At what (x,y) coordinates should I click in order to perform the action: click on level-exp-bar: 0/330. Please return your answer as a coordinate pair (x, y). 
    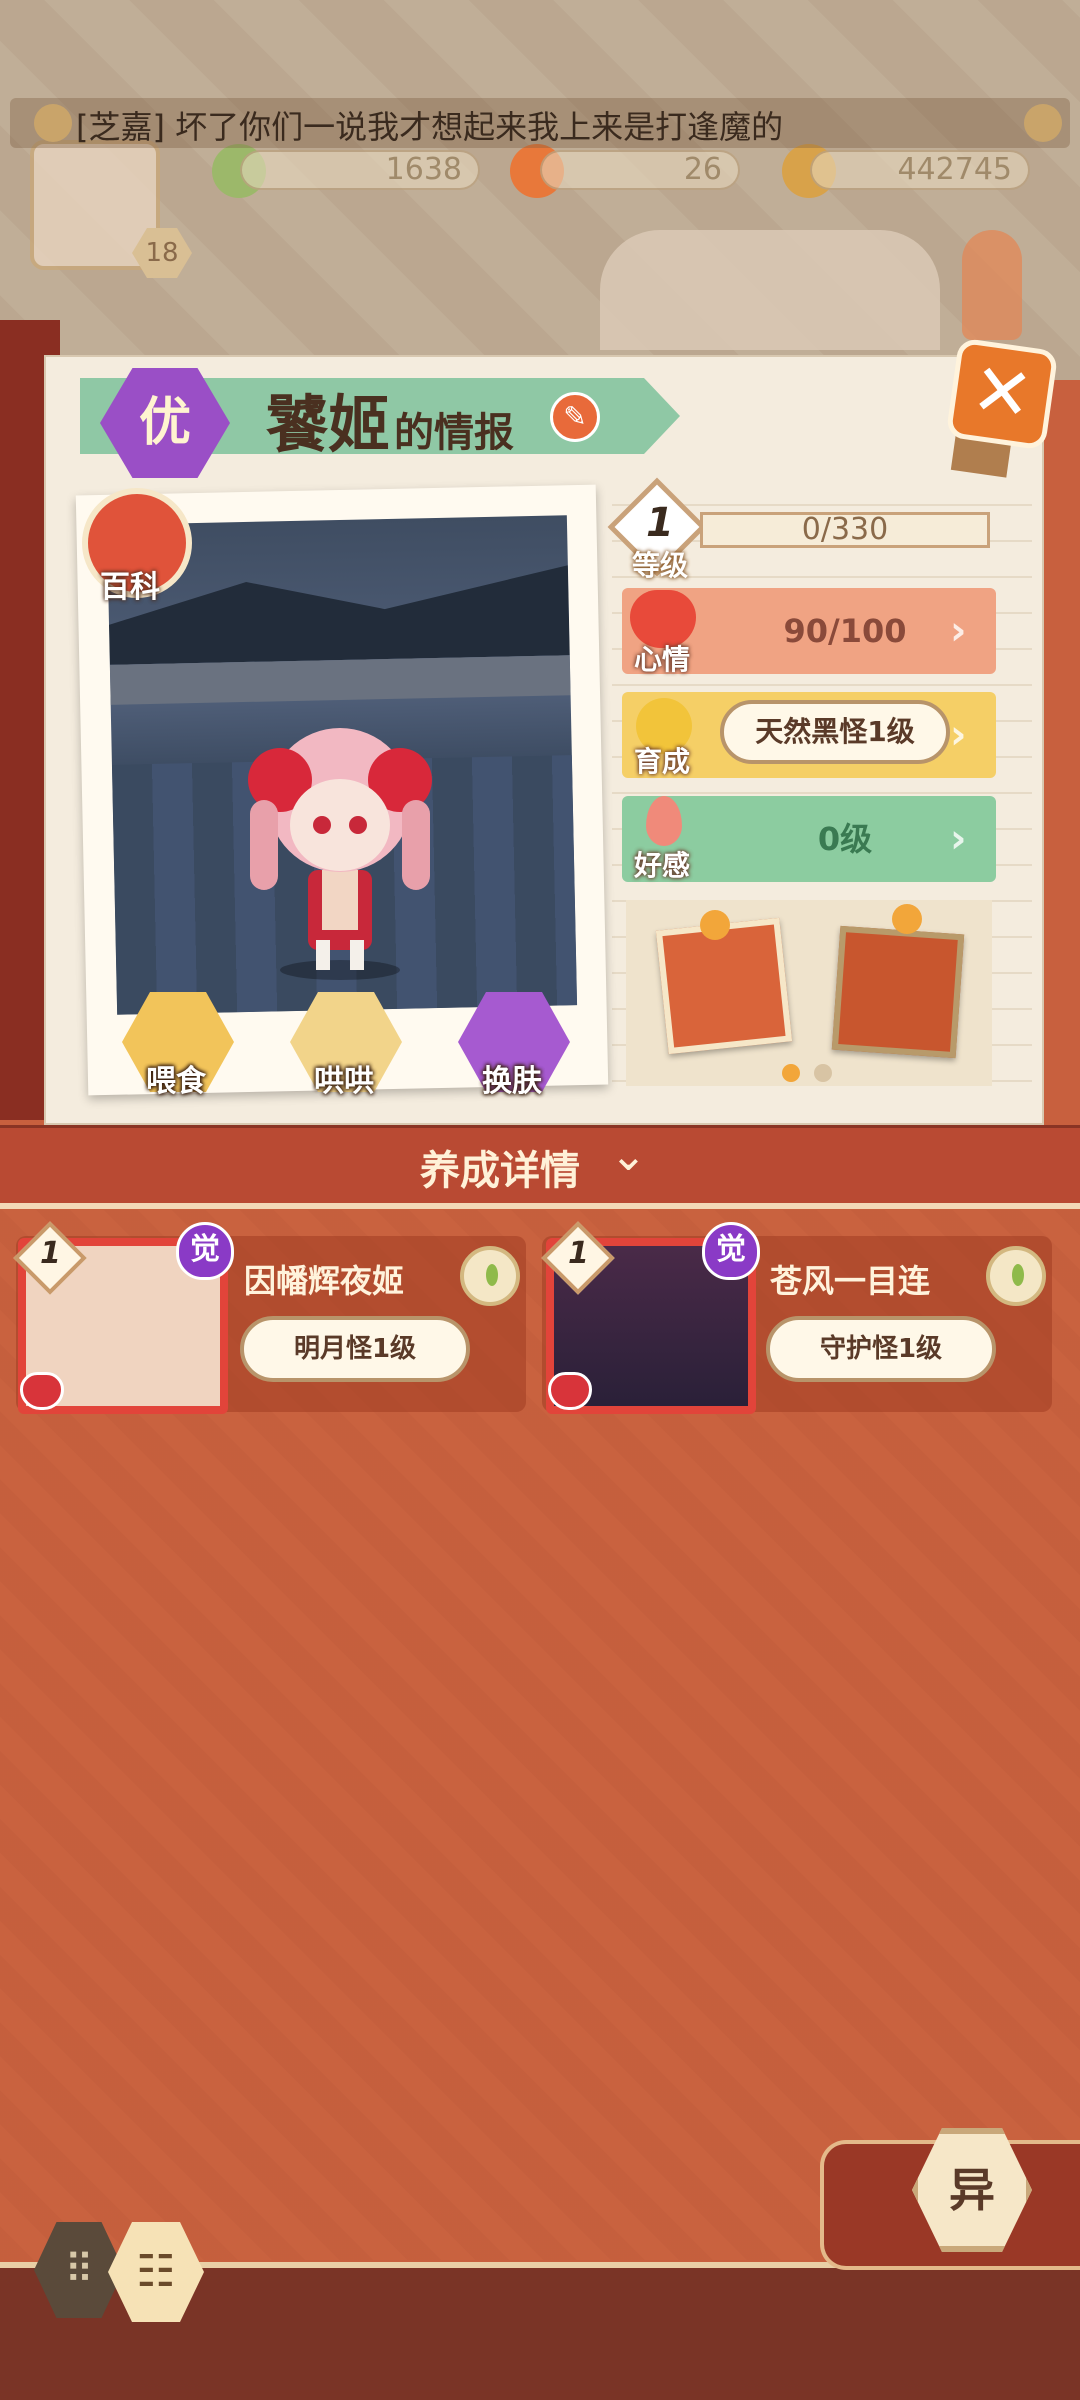
    Looking at the image, I should click on (845, 530).